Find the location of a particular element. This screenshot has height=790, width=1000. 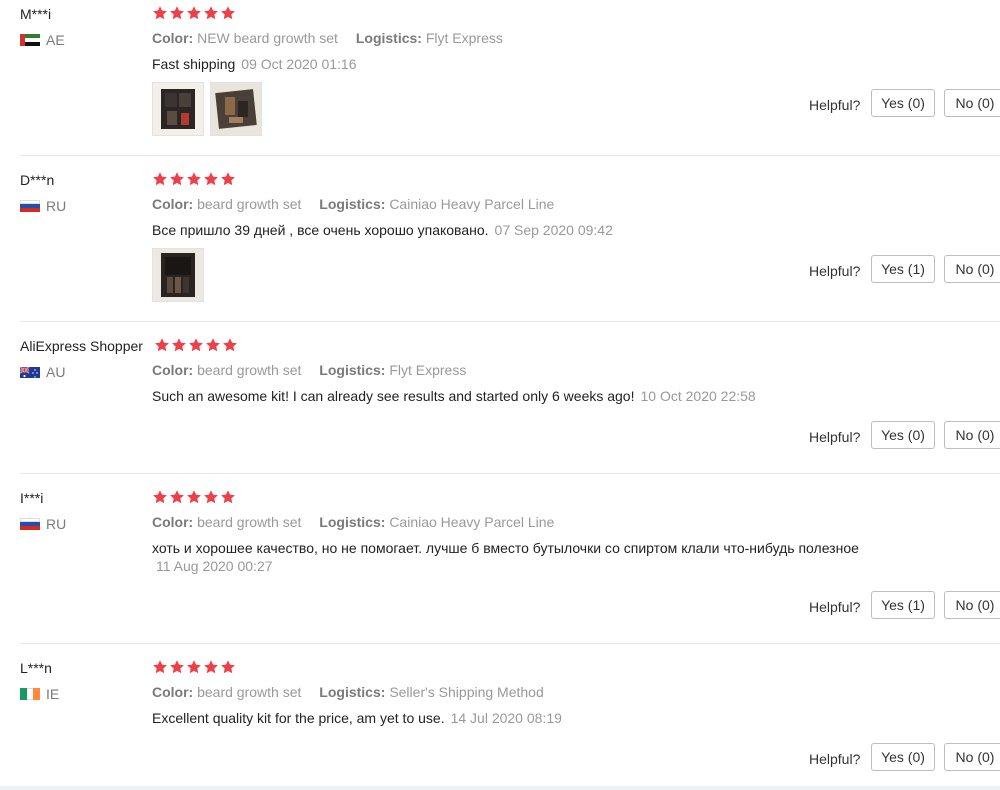

review-photos is located at coordinates (178, 275).